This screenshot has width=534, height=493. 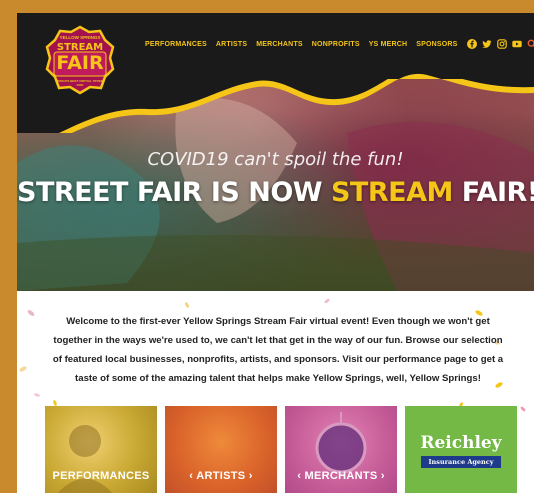 I want to click on twitter-icon, so click(x=486, y=44).